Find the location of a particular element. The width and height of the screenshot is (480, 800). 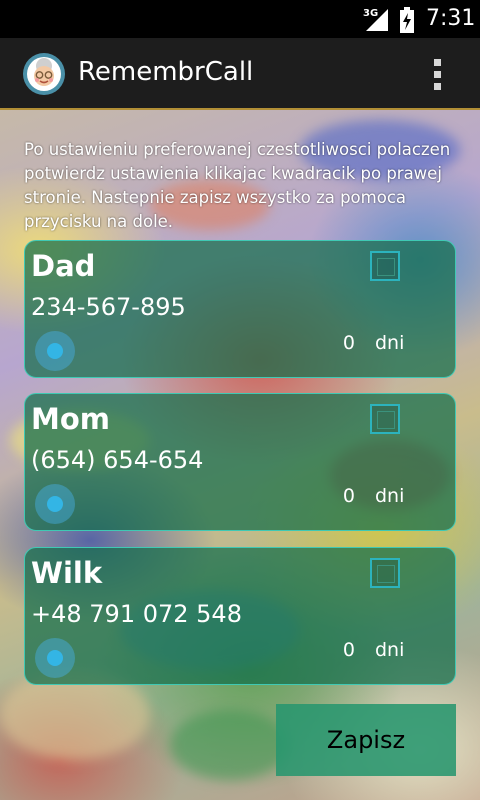

contact-name: Wilk is located at coordinates (67, 573).